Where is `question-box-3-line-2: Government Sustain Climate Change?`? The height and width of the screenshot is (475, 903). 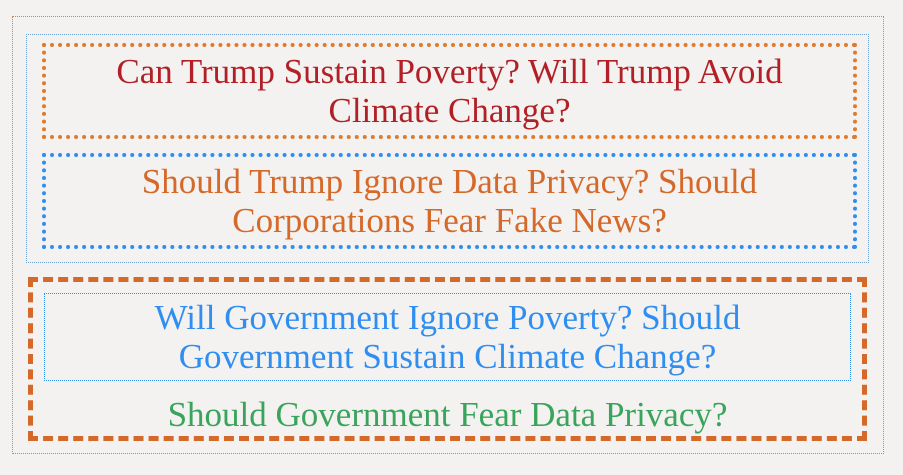 question-box-3-line-2: Government Sustain Climate Change? is located at coordinates (447, 356).